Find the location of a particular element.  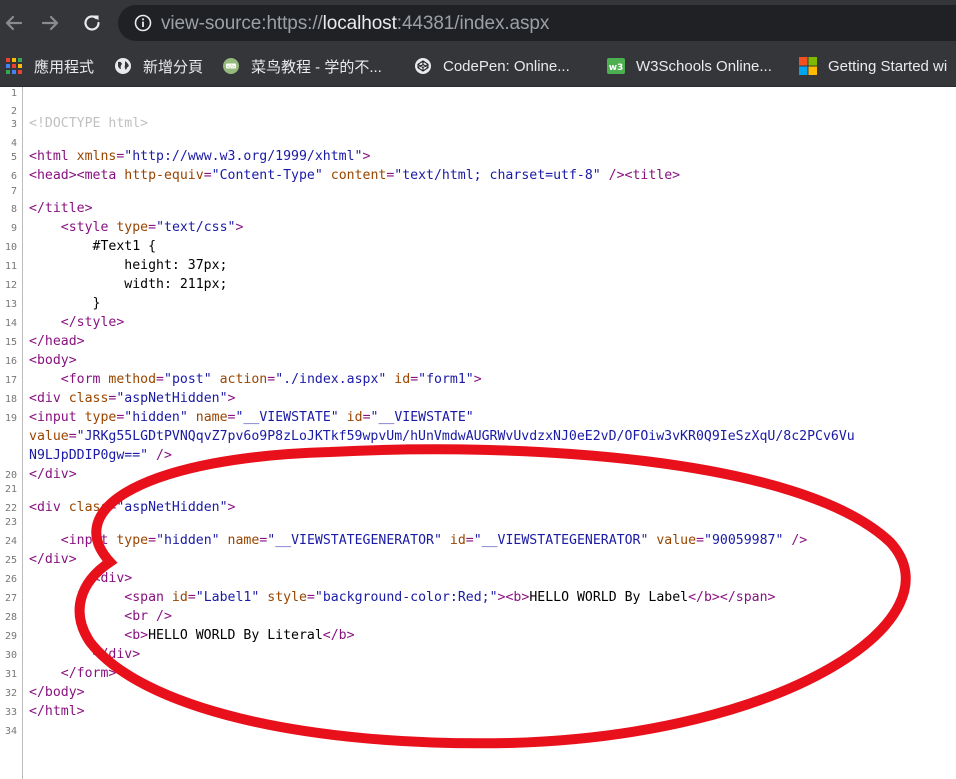

arrow-left-icon is located at coordinates (14, 23).